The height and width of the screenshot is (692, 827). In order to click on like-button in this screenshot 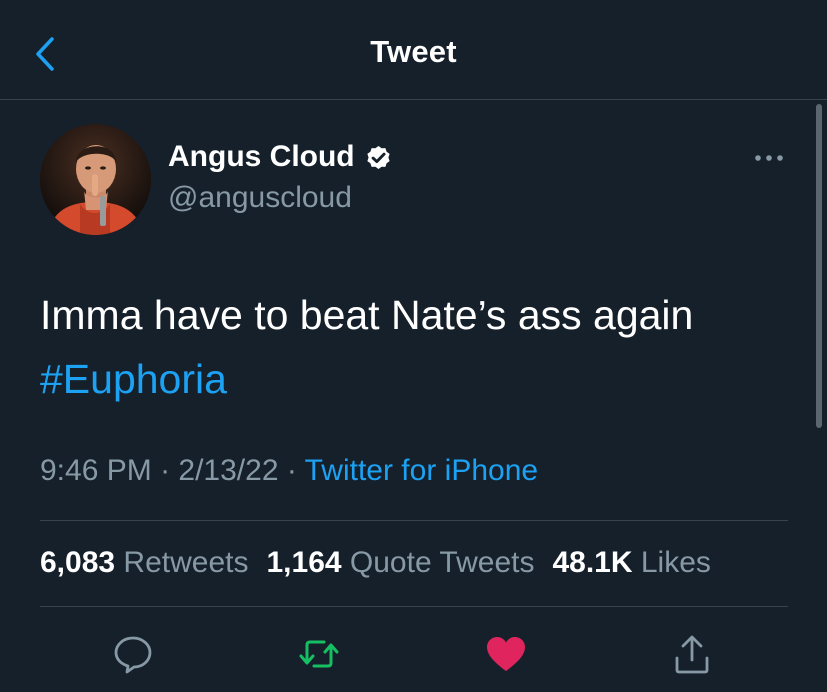, I will do `click(506, 654)`.